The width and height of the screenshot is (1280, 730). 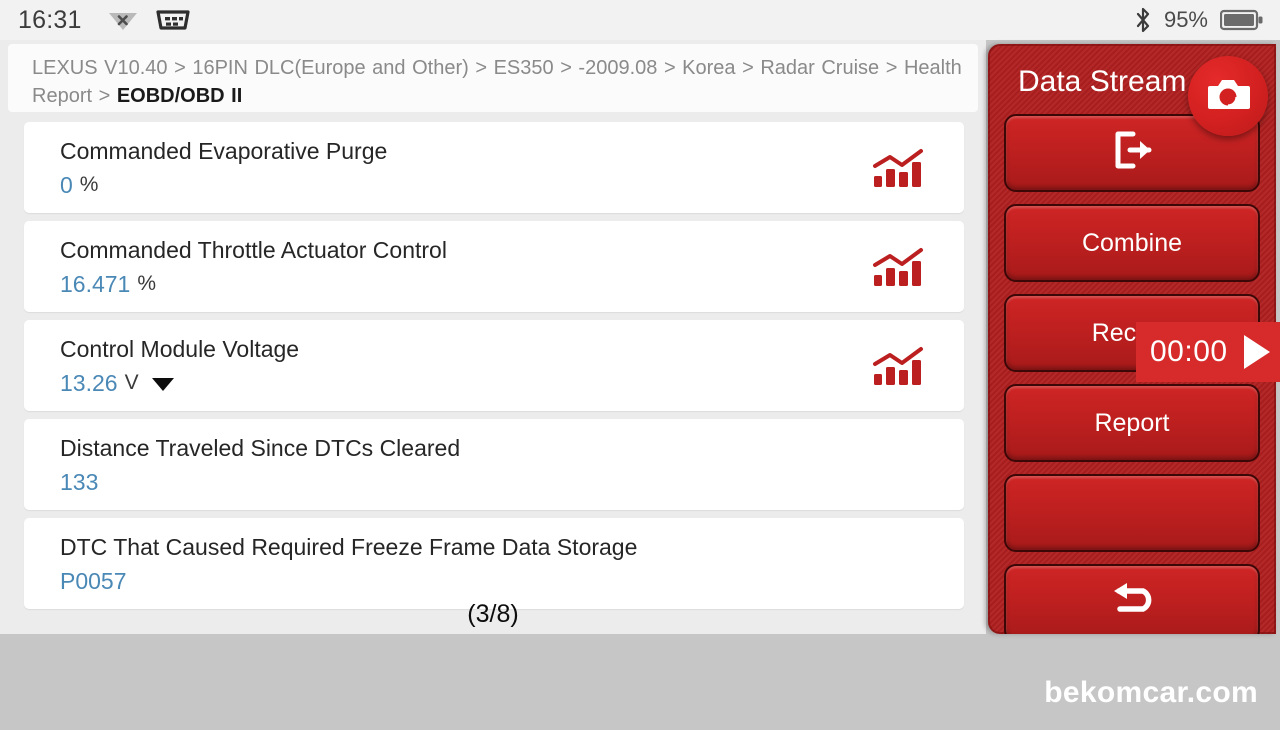 What do you see at coordinates (260, 448) in the screenshot?
I see `parameter-name: Distance Traveled Since DTCs Cleared` at bounding box center [260, 448].